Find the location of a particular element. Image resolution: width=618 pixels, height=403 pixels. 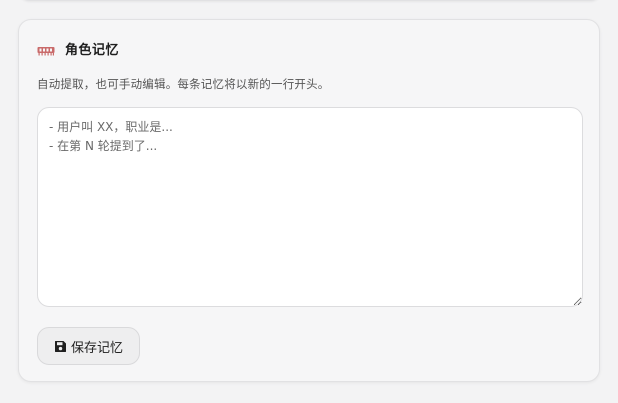

card-header: 角色记忆 is located at coordinates (78, 48).